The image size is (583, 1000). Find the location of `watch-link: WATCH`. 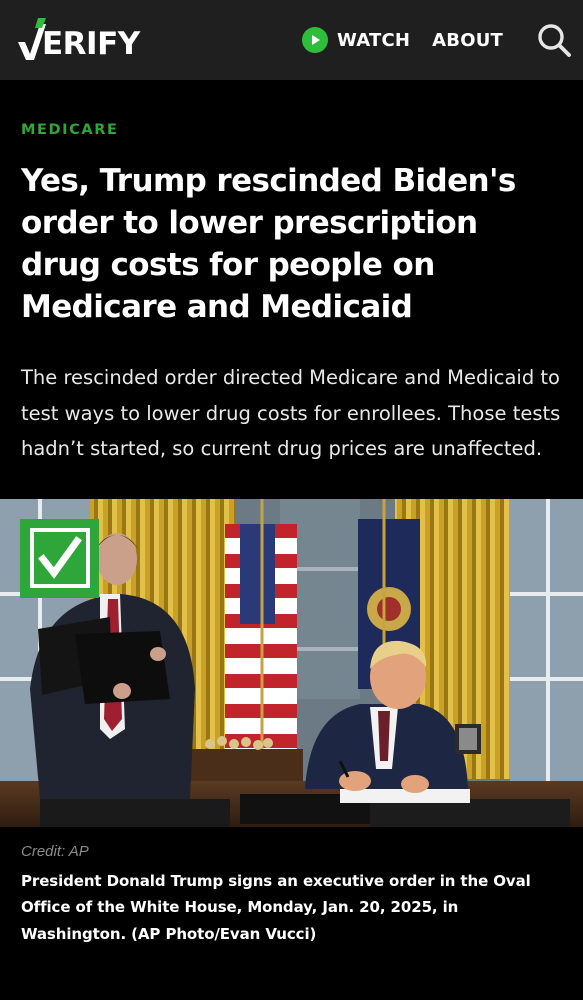

watch-link: WATCH is located at coordinates (356, 40).